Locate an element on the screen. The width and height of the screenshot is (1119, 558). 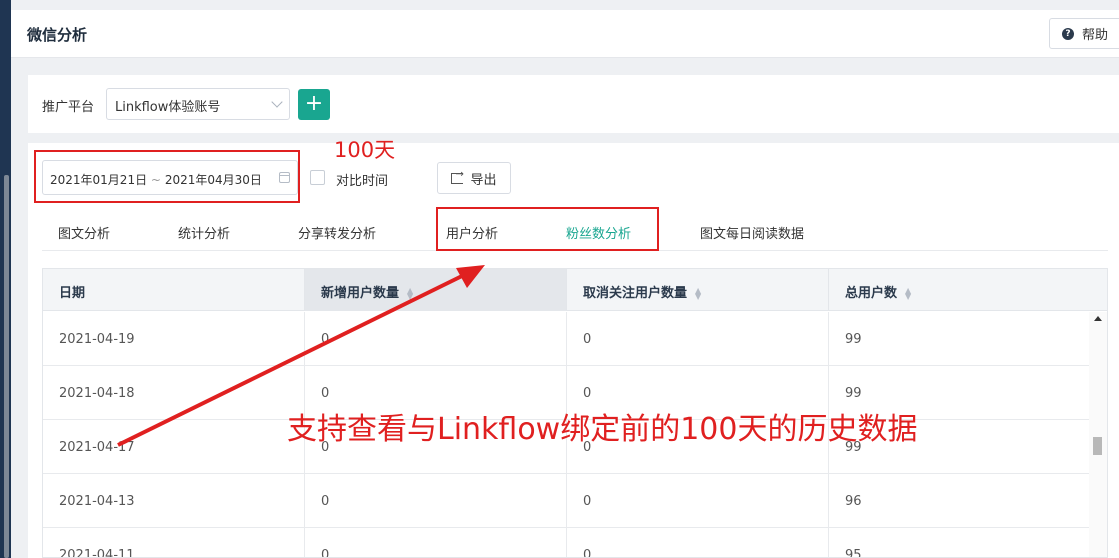
help-label: 帮助 is located at coordinates (1095, 35).